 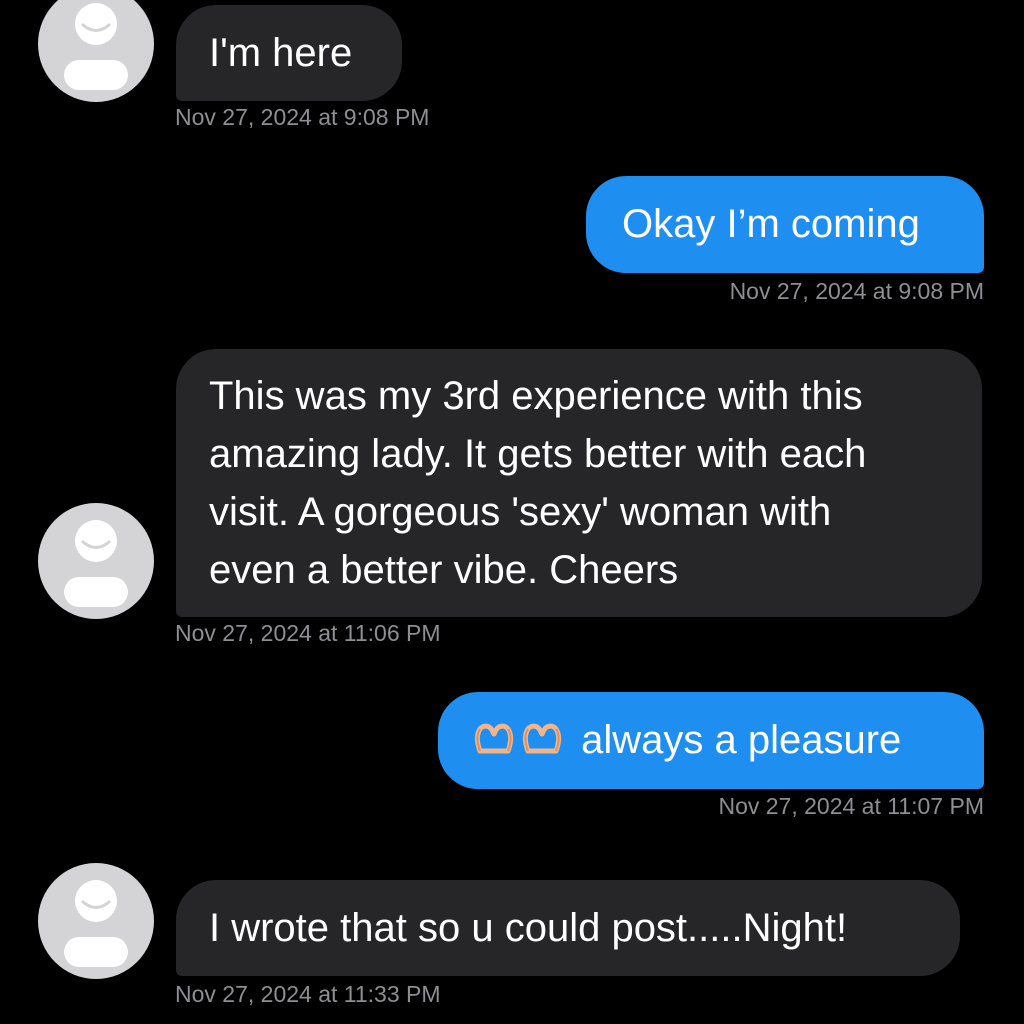 What do you see at coordinates (308, 633) in the screenshot?
I see `message-timestamp: Nov 27, 2024 at 11:06 PM` at bounding box center [308, 633].